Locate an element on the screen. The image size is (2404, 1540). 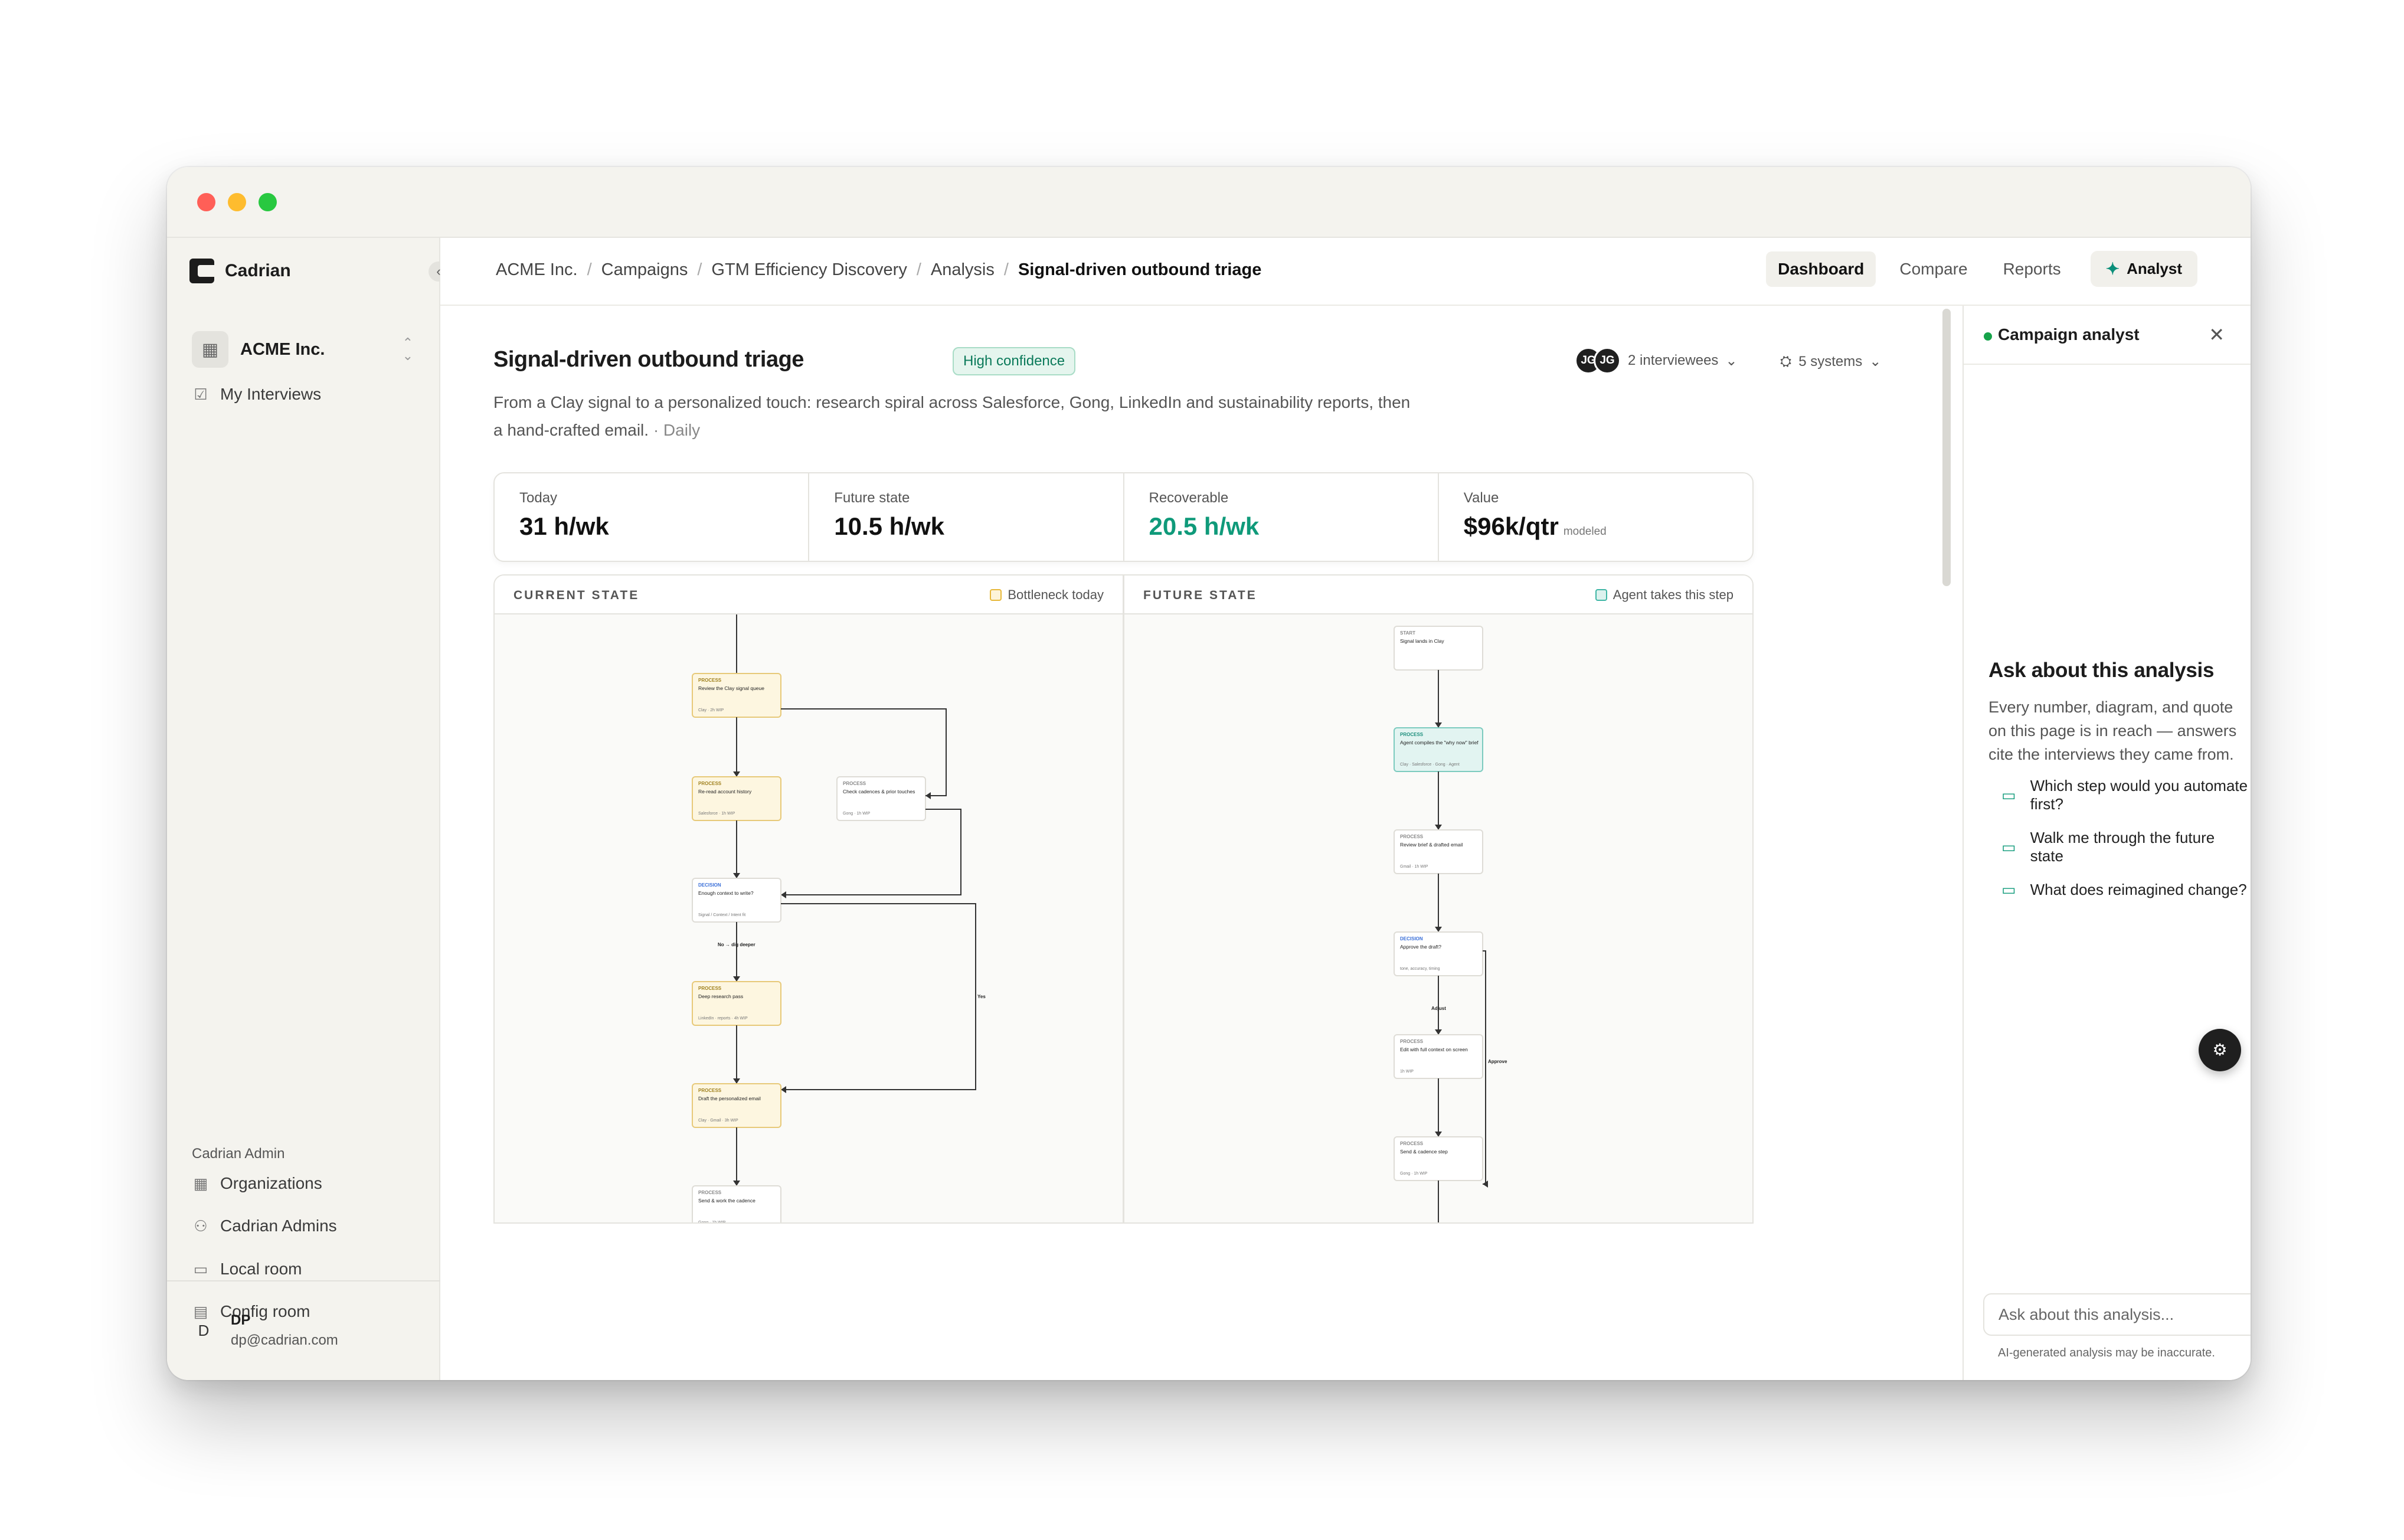
sidebar-item-cadrian-admins: ⚇ Cadrian Admins is located at coordinates (264, 1226).